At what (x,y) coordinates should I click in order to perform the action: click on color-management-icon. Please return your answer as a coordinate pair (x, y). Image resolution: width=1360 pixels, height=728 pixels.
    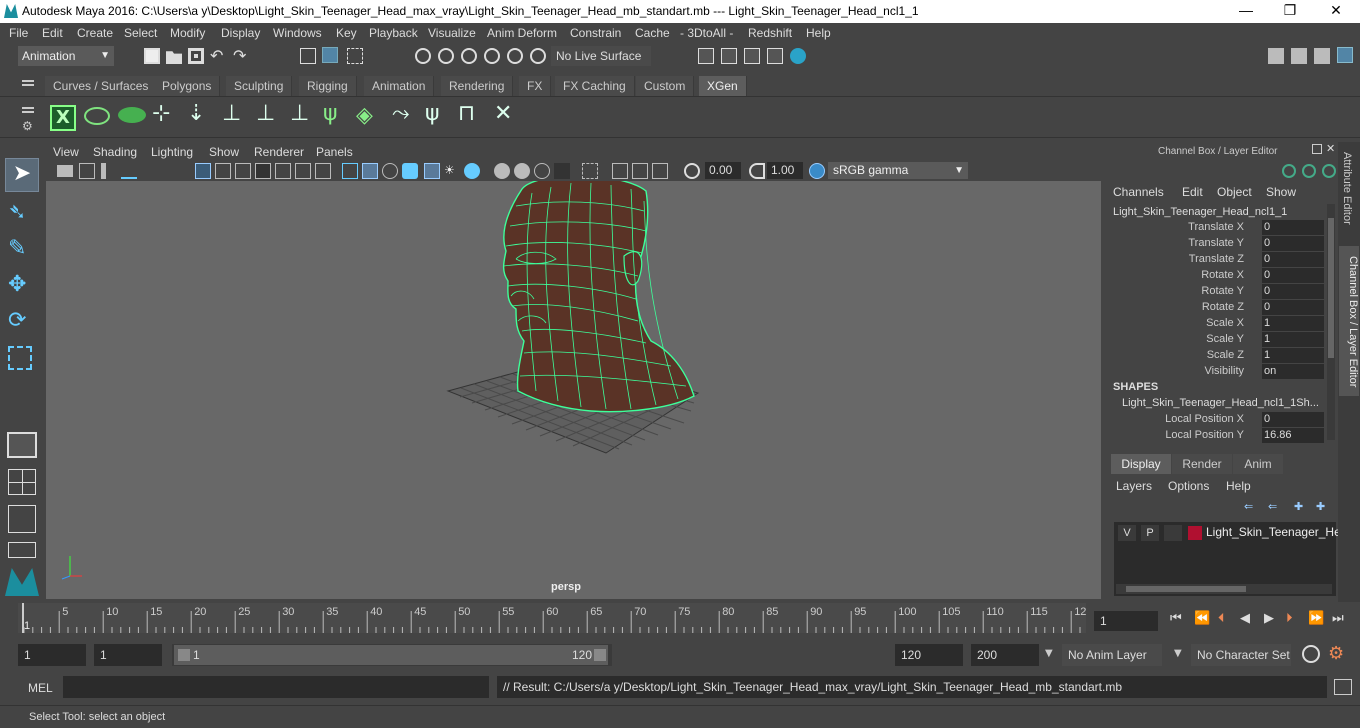
    Looking at the image, I should click on (817, 171).